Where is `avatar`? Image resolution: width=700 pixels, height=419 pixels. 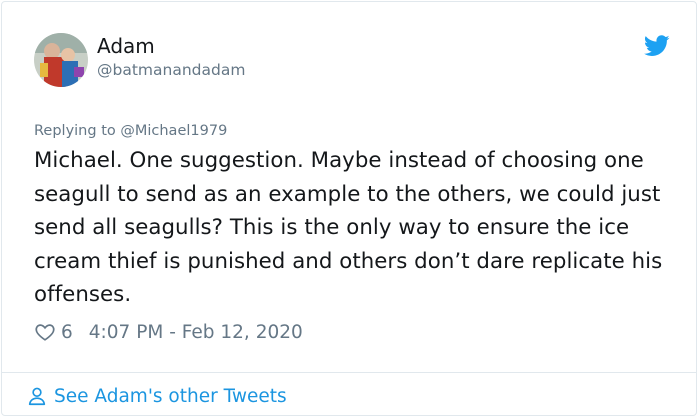
avatar is located at coordinates (61, 60).